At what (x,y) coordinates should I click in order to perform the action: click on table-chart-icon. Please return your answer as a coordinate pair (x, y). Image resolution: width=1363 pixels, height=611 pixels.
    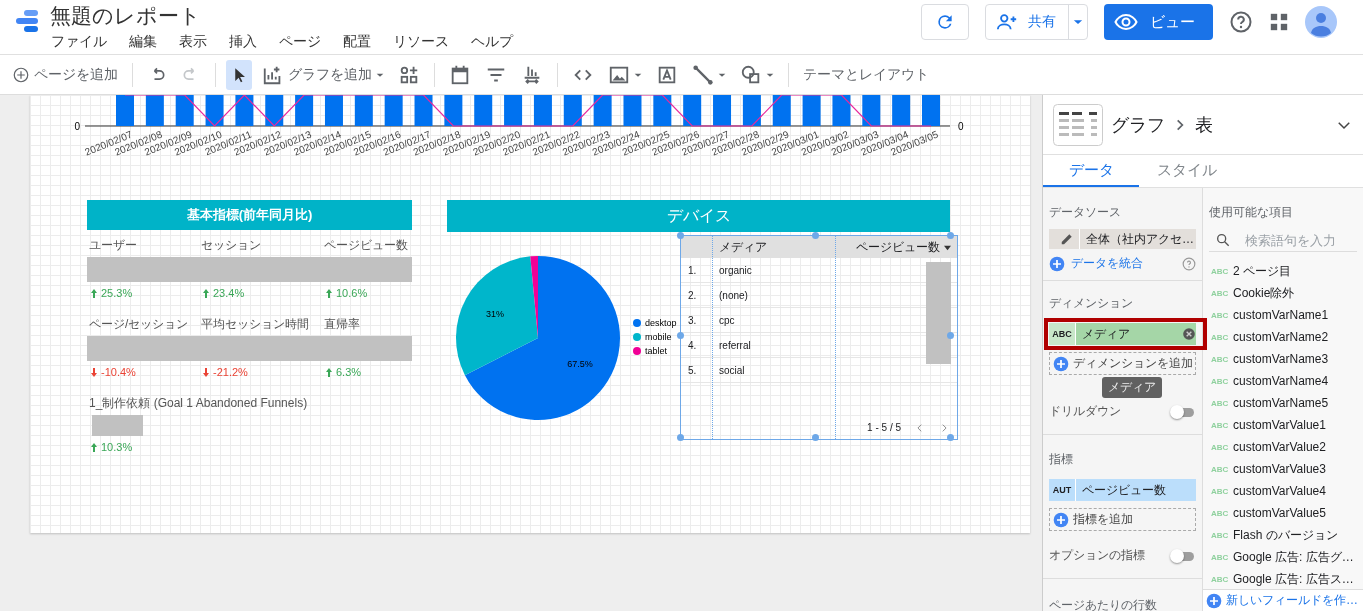
    Looking at the image, I should click on (1078, 124).